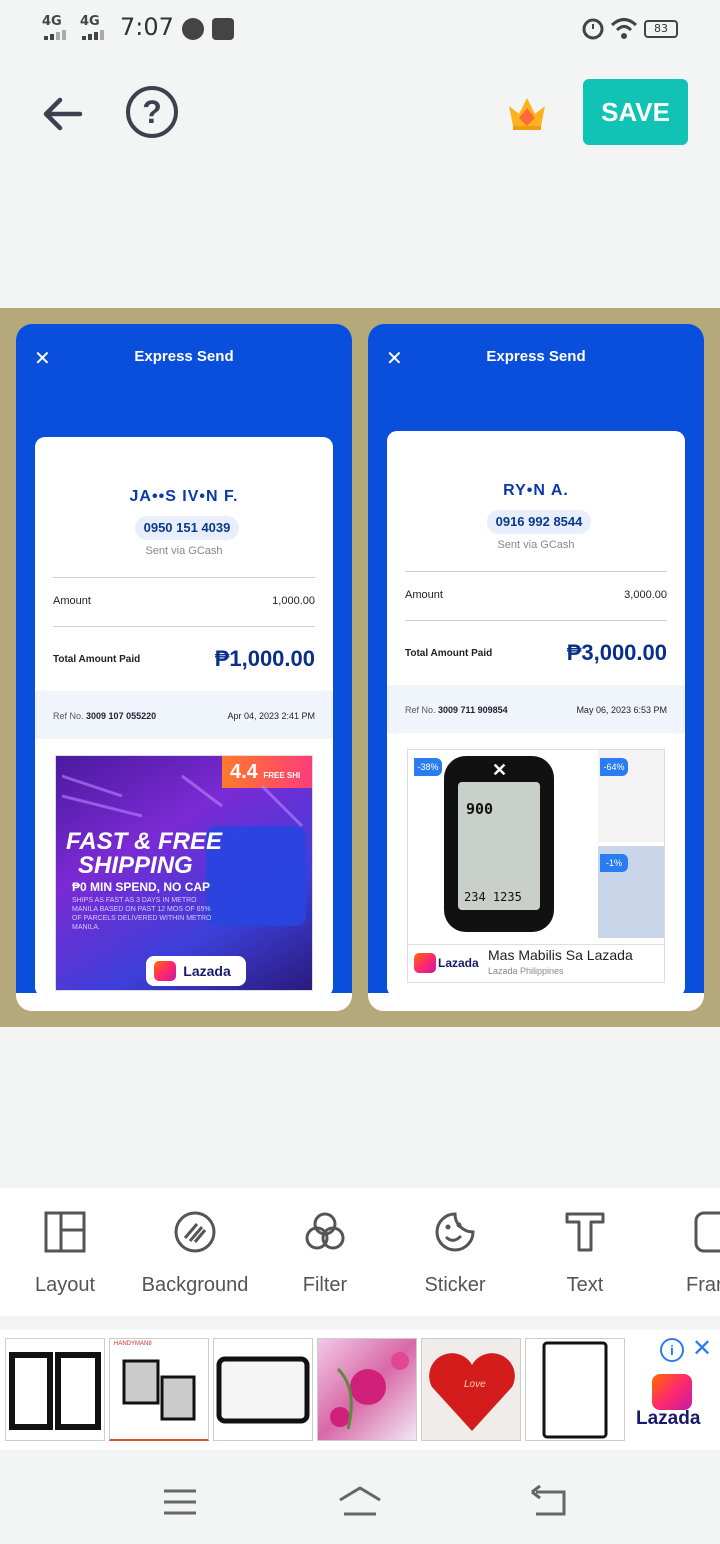 The width and height of the screenshot is (720, 1544). I want to click on back-arrow-icon, so click(62, 114).